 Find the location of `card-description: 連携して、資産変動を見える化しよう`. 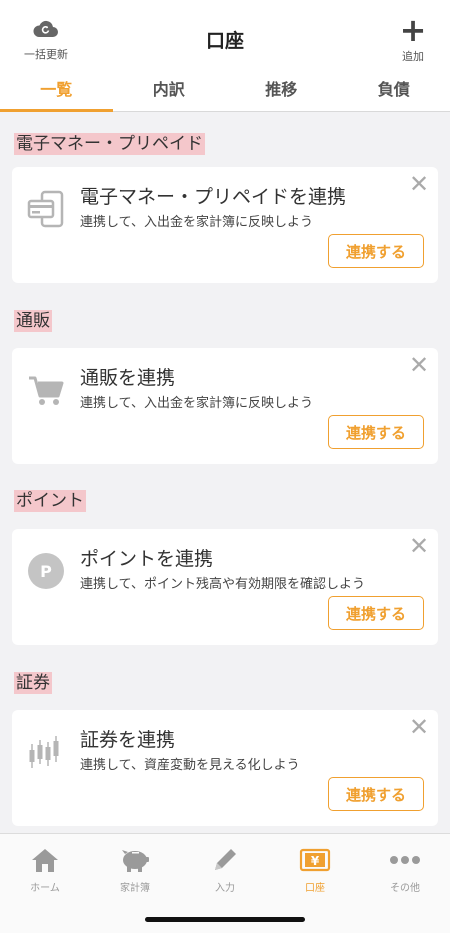

card-description: 連携して、資産変動を見える化しよう is located at coordinates (190, 765).